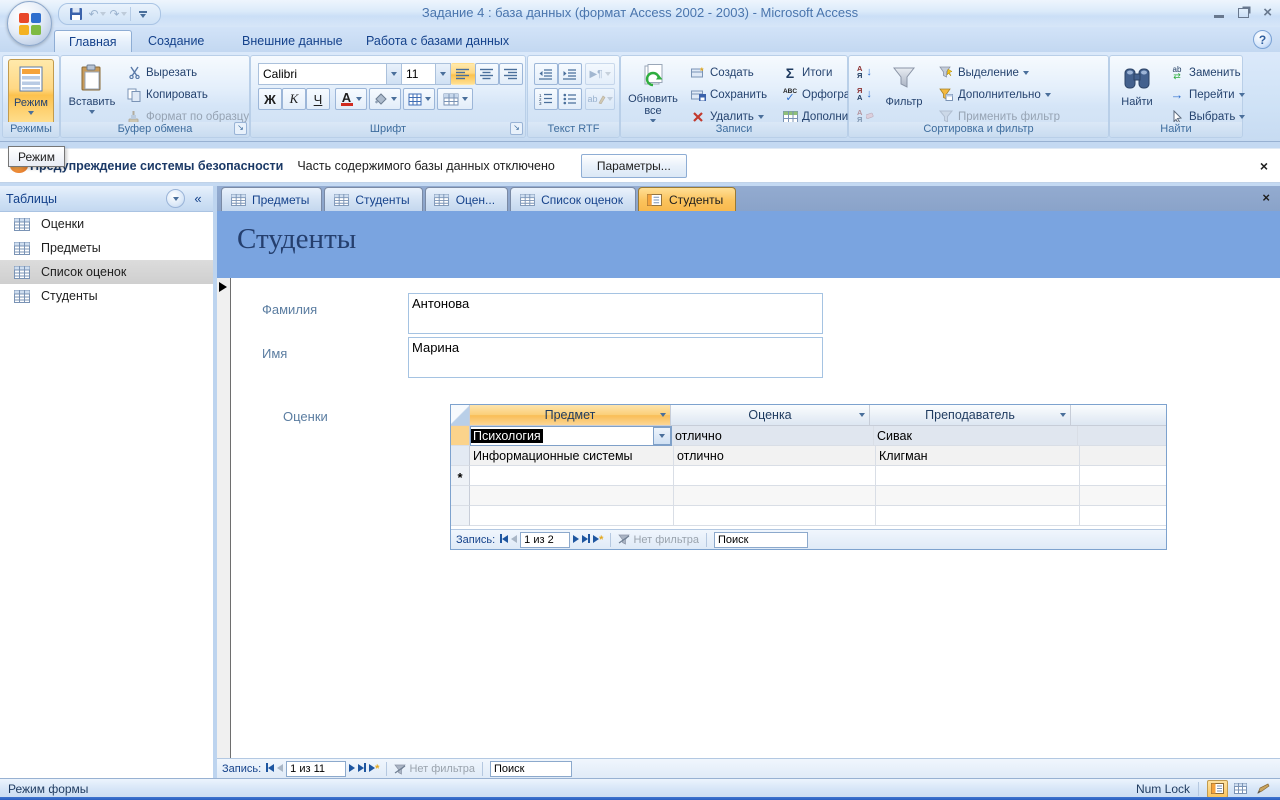  Describe the element at coordinates (487, 74) in the screenshot. I see `align-center-button` at that location.